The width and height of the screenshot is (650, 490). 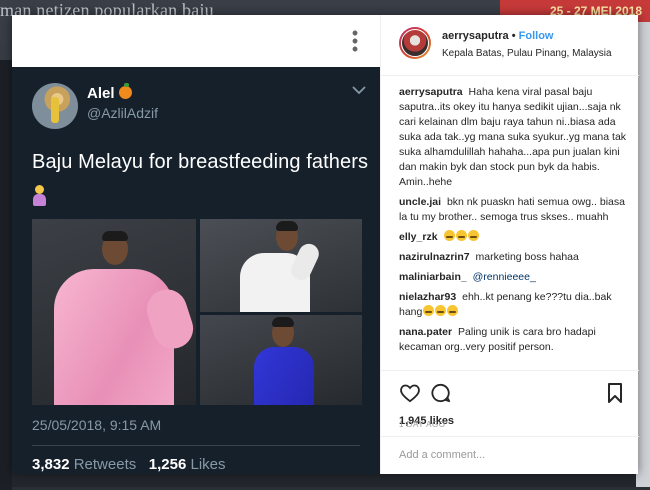 I want to click on comment-username: nana.pater, so click(x=425, y=332).